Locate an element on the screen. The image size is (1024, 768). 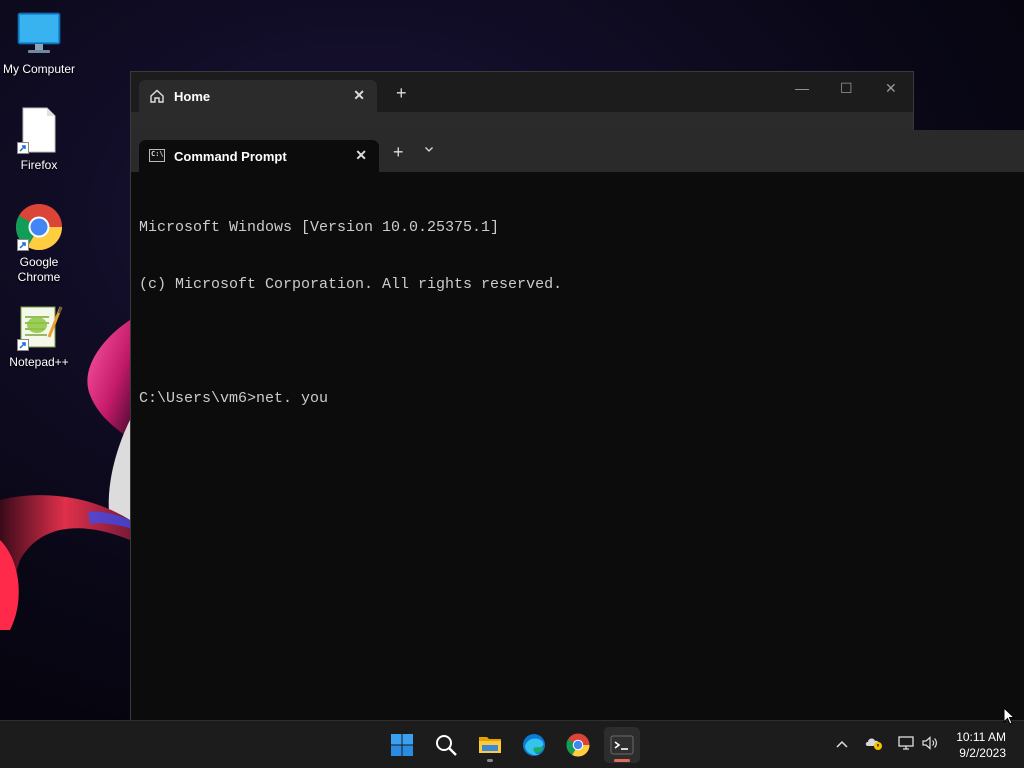
terminal-button is located at coordinates (622, 745).